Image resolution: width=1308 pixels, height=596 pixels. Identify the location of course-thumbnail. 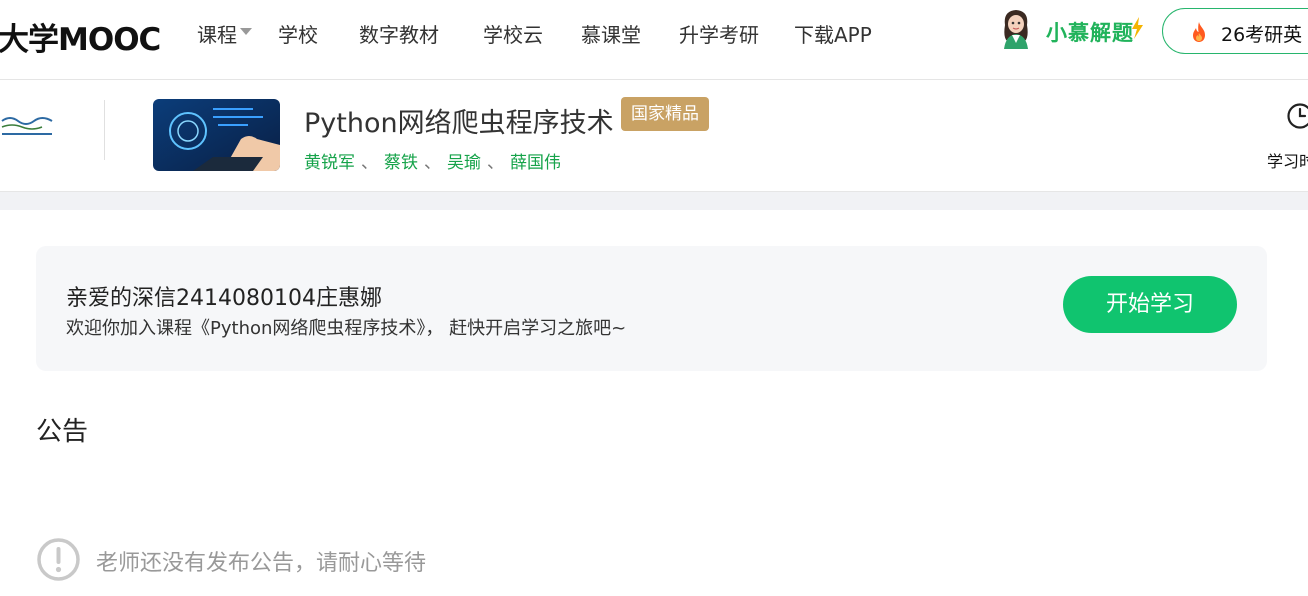
(216, 135).